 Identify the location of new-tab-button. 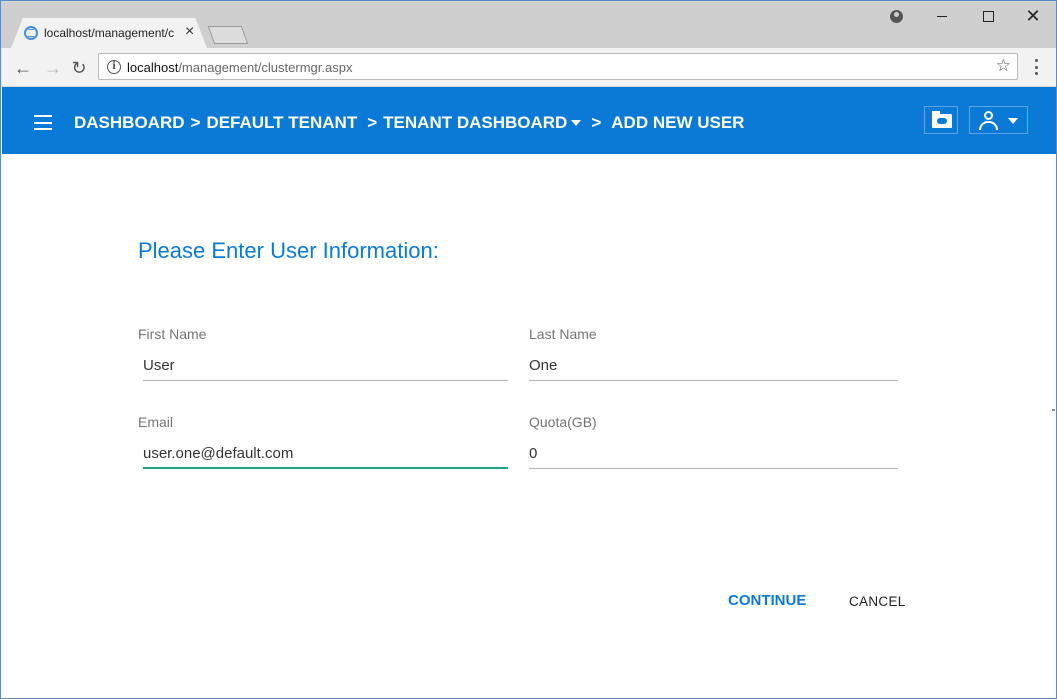
(228, 35).